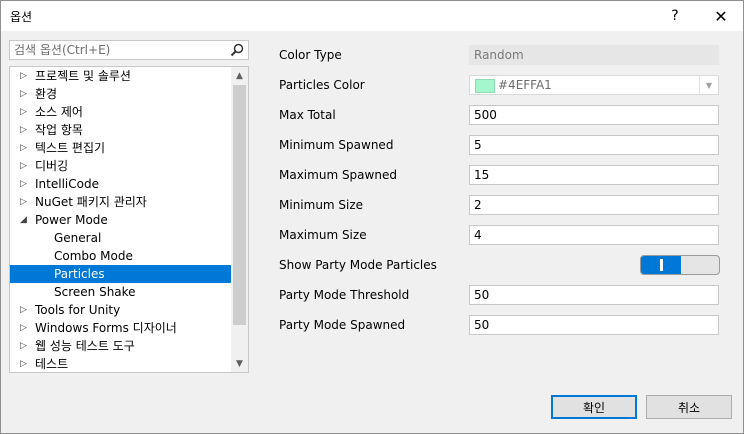 Image resolution: width=744 pixels, height=434 pixels. I want to click on tree-item-label: General, so click(78, 238).